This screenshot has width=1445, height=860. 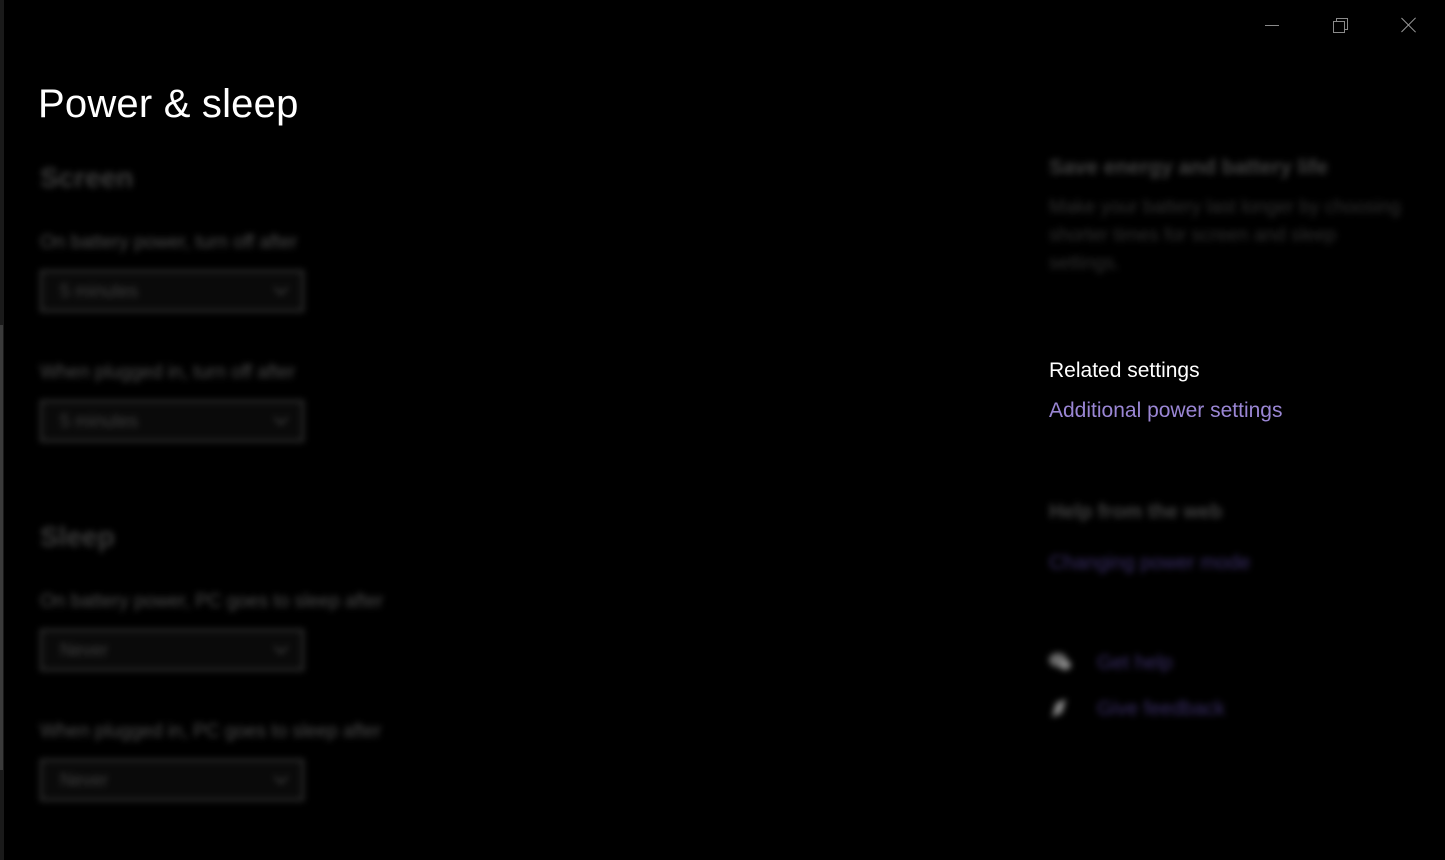 I want to click on restore-button, so click(x=1340, y=25).